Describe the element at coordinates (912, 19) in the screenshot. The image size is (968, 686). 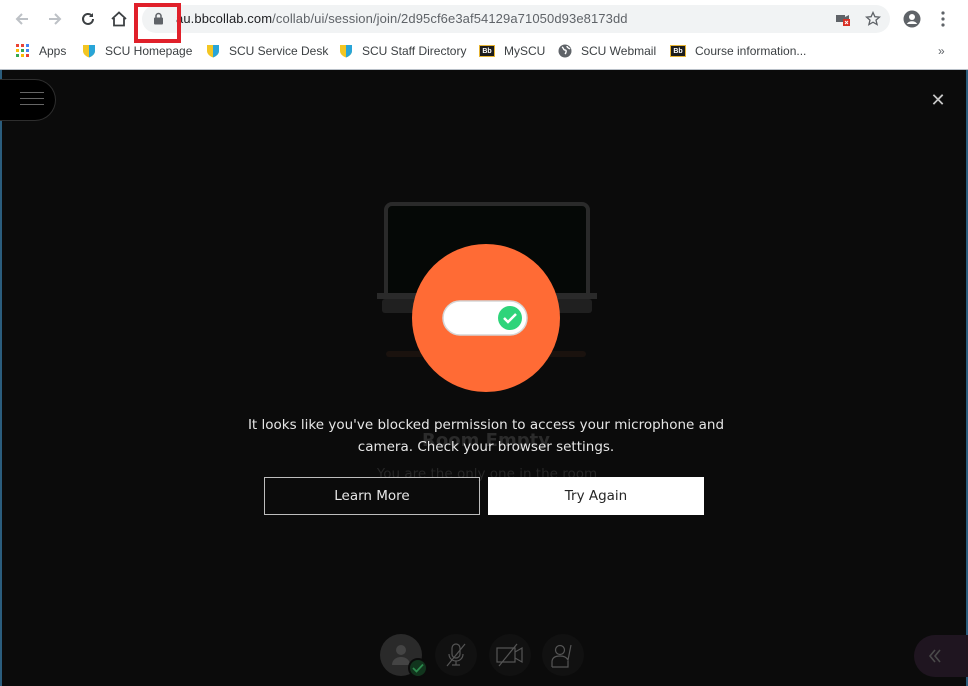
I see `account-circle-icon` at that location.